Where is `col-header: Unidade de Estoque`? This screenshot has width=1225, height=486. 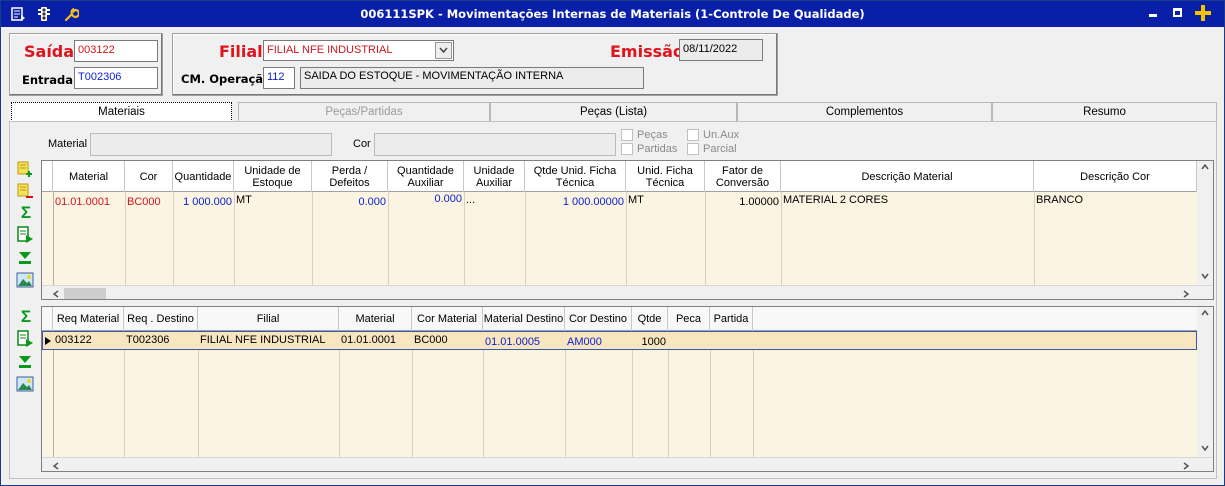
col-header: Unidade de Estoque is located at coordinates (273, 176).